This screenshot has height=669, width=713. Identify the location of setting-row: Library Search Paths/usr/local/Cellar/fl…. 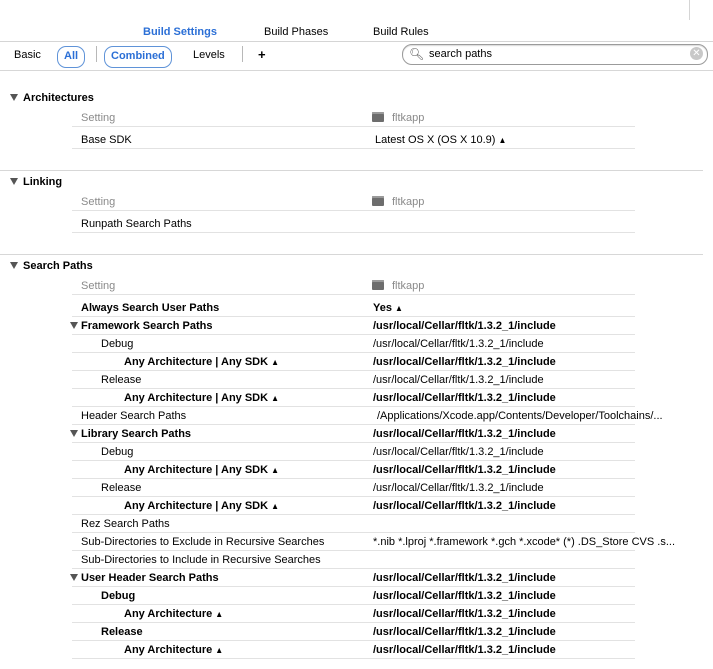
(352, 434).